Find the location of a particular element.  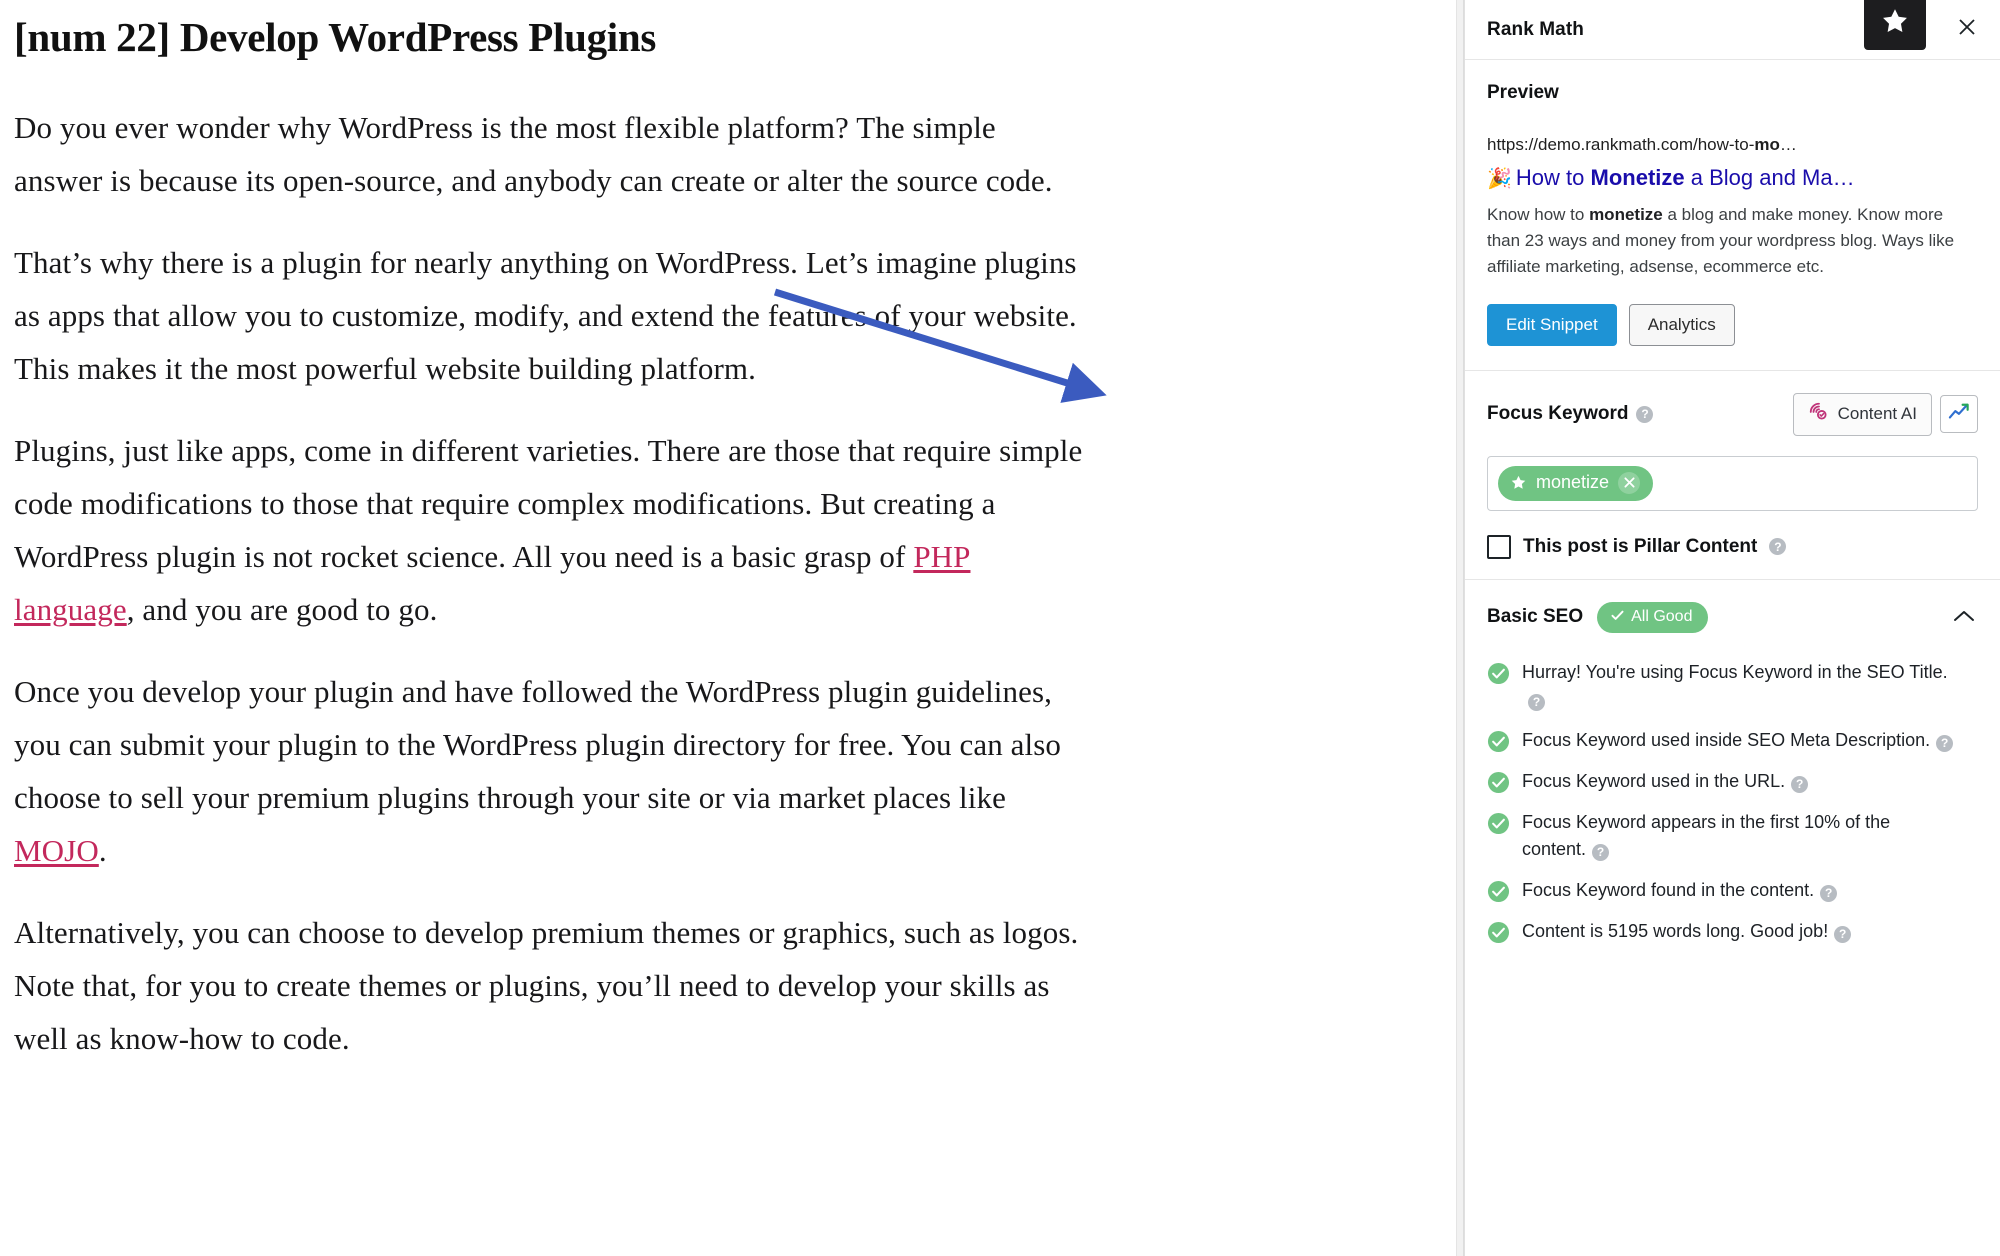

chevron-up-icon is located at coordinates (1964, 617).